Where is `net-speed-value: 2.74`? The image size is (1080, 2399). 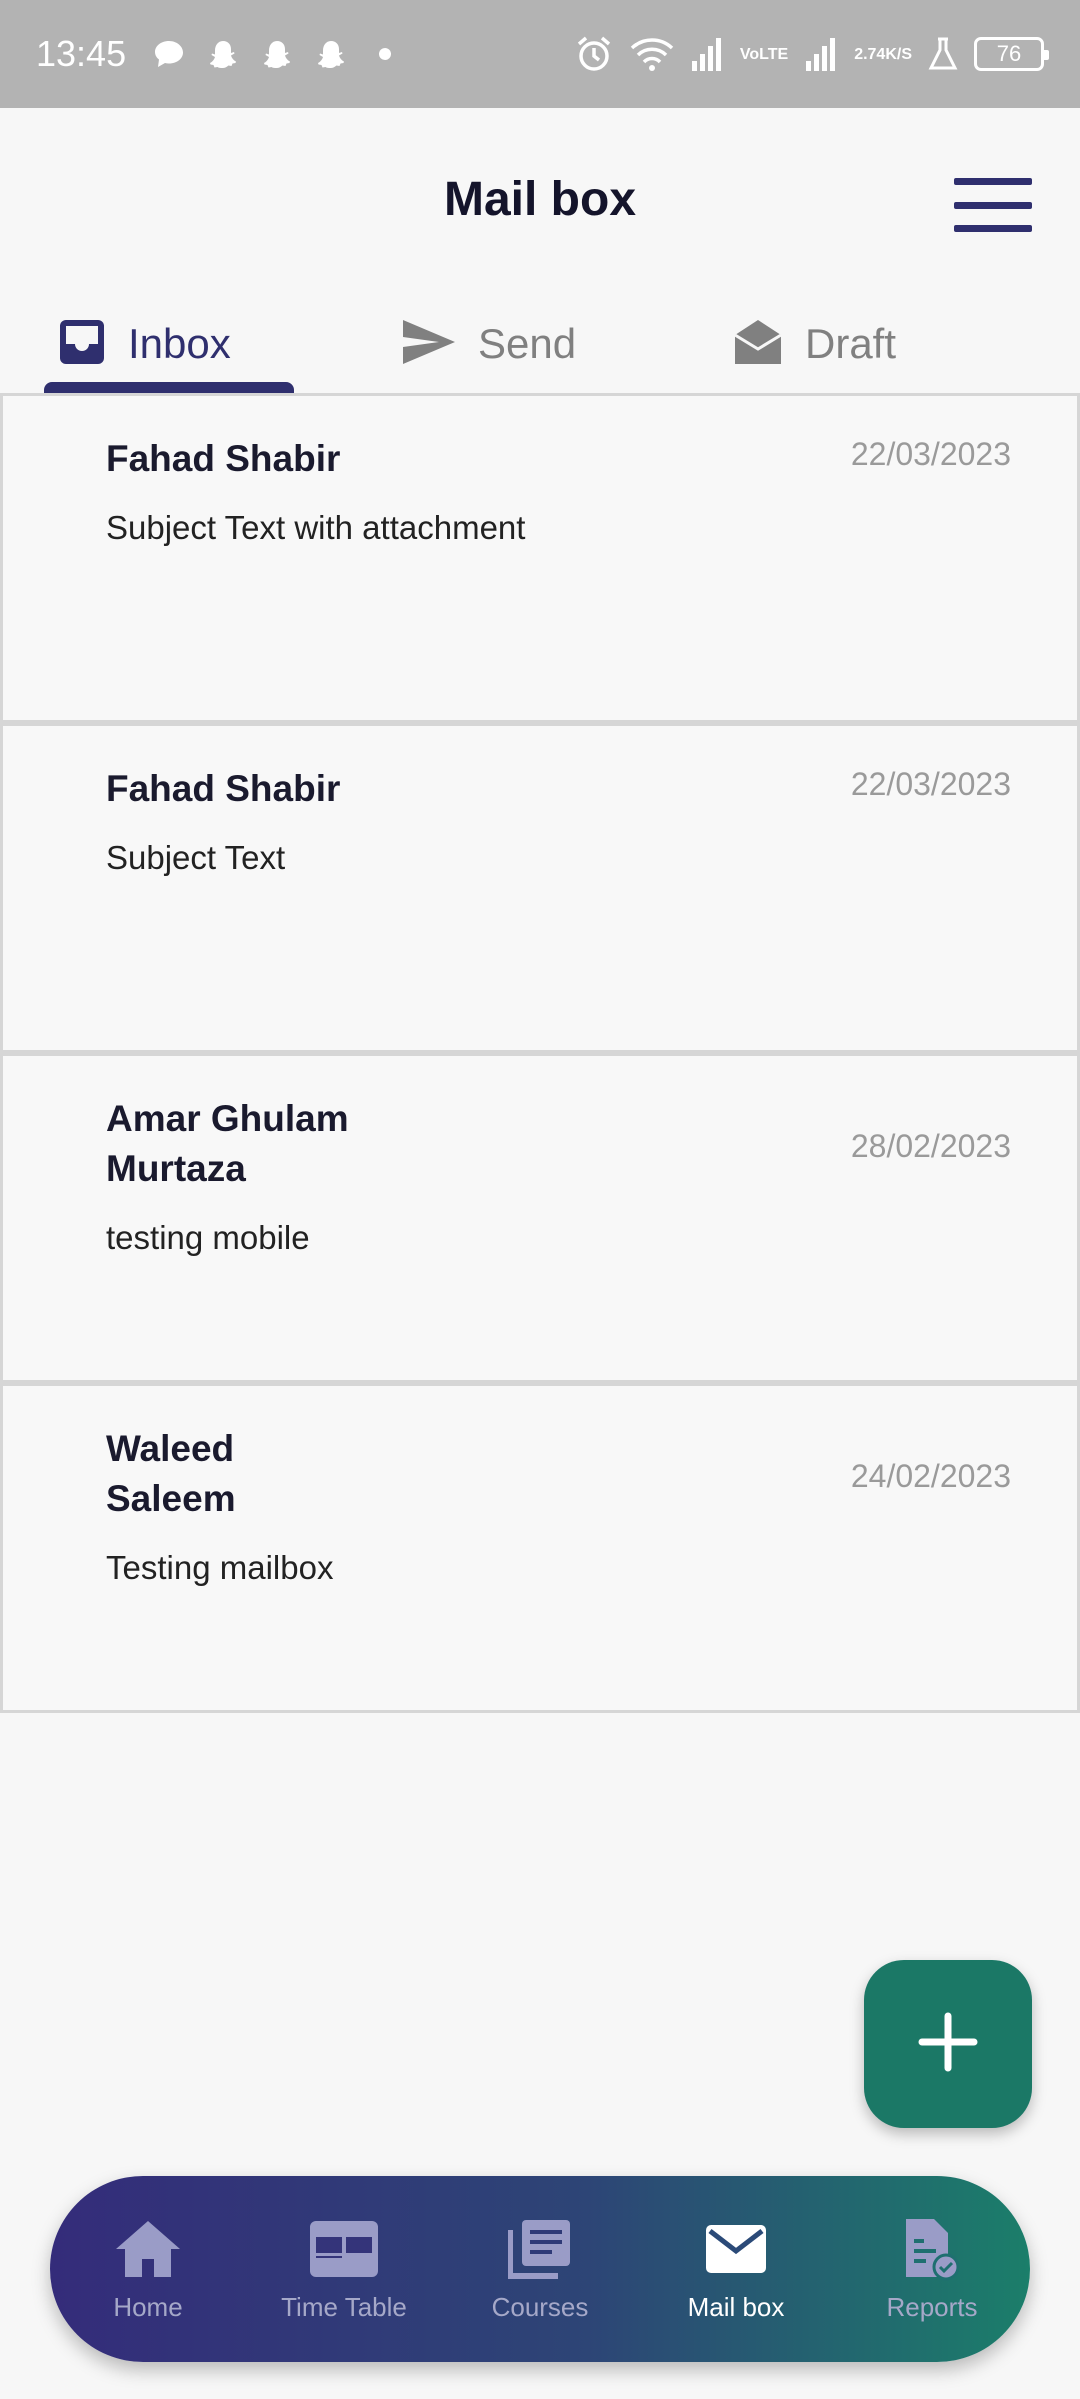
net-speed-value: 2.74 is located at coordinates (870, 54).